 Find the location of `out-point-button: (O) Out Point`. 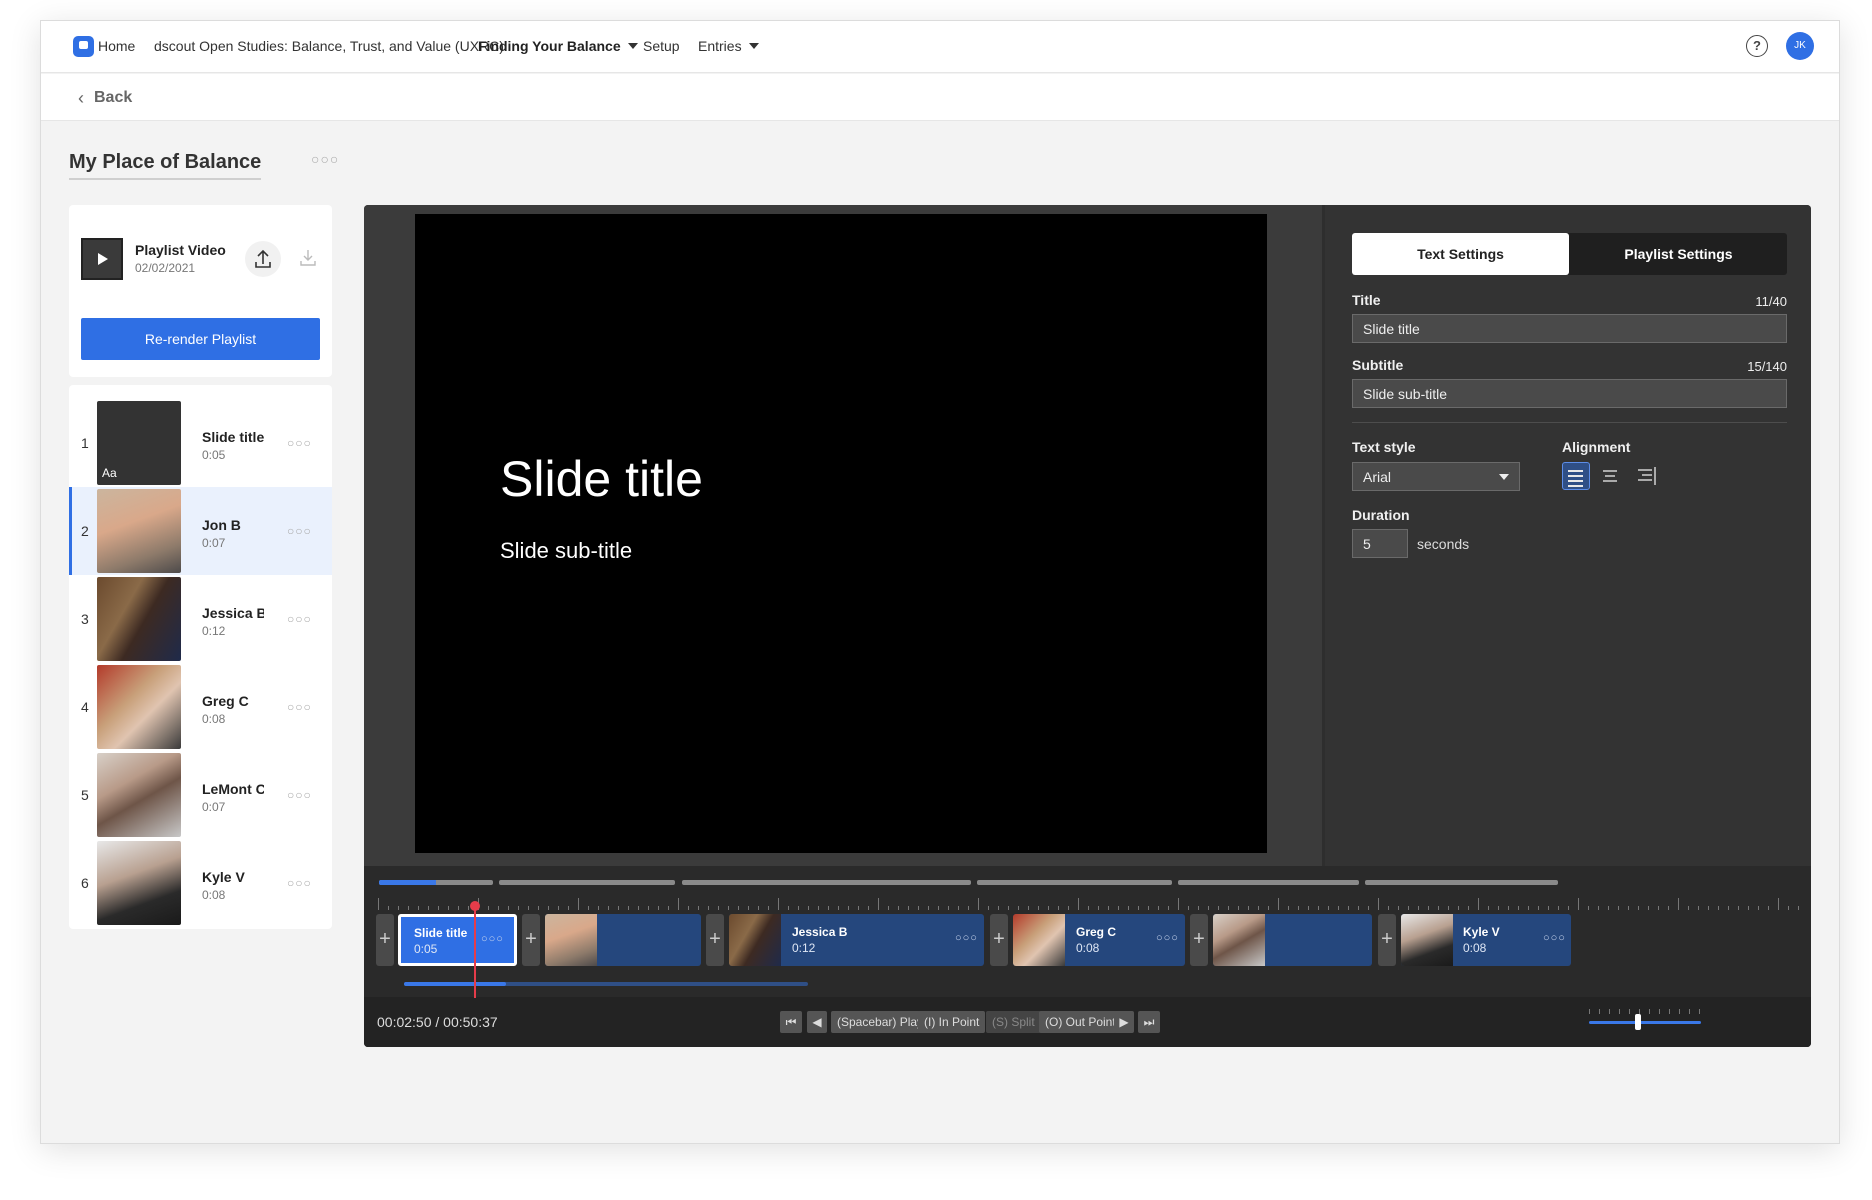

out-point-button: (O) Out Point is located at coordinates (1080, 1022).